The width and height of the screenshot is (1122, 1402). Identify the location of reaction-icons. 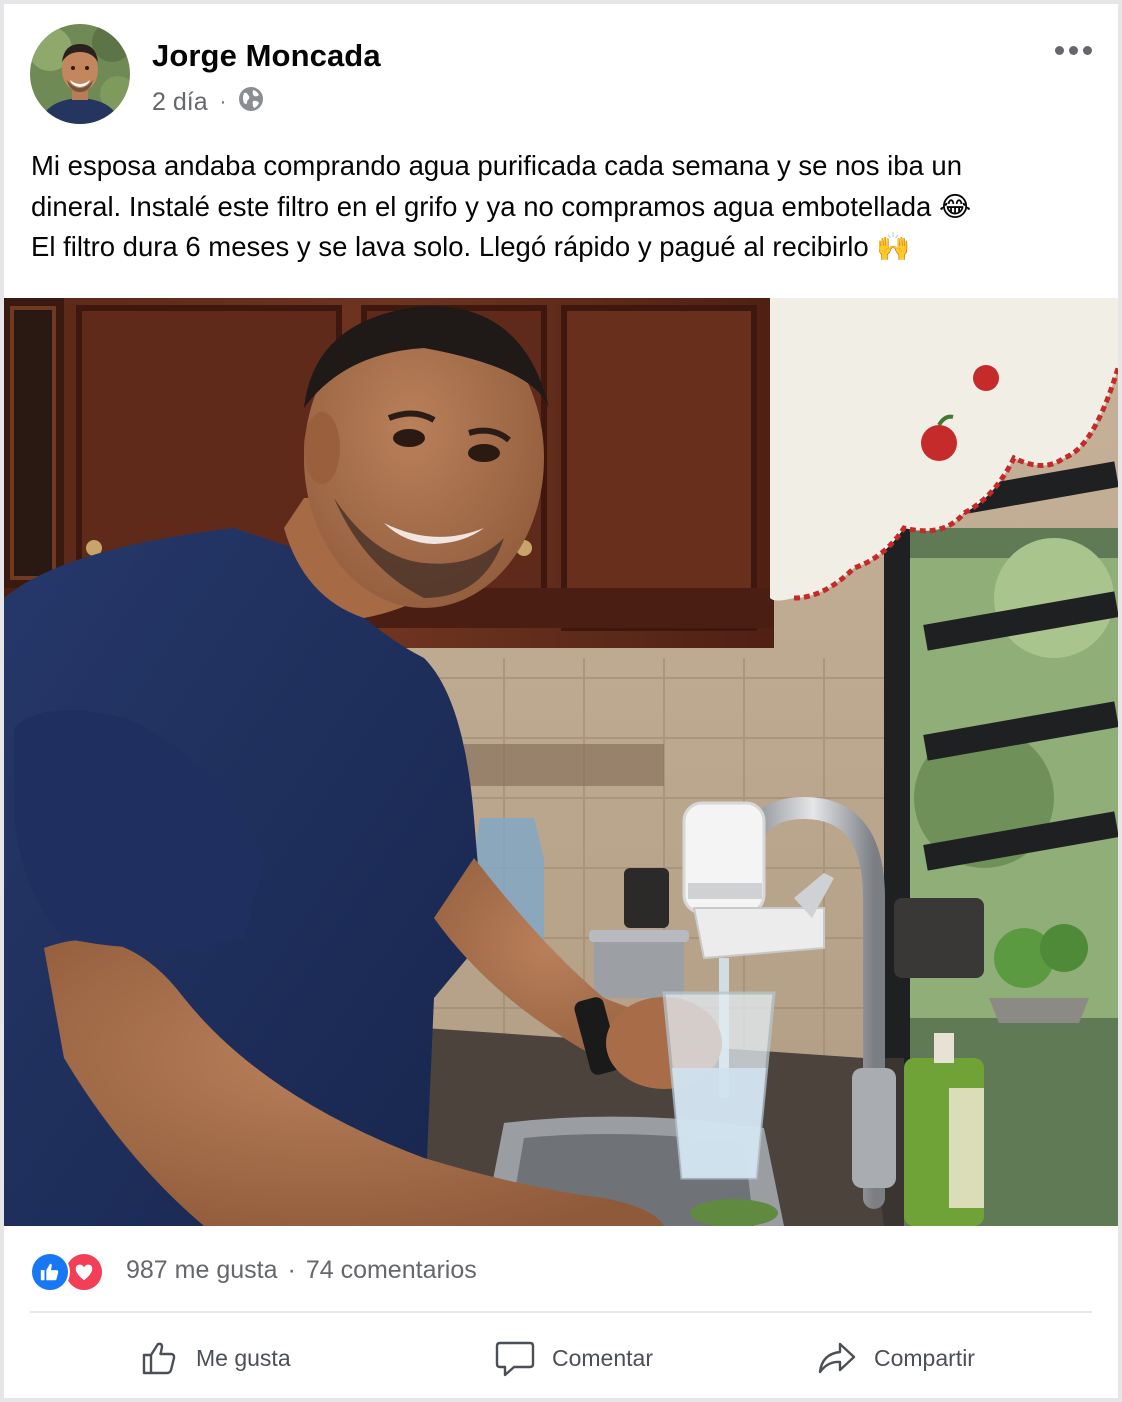
(69, 1271).